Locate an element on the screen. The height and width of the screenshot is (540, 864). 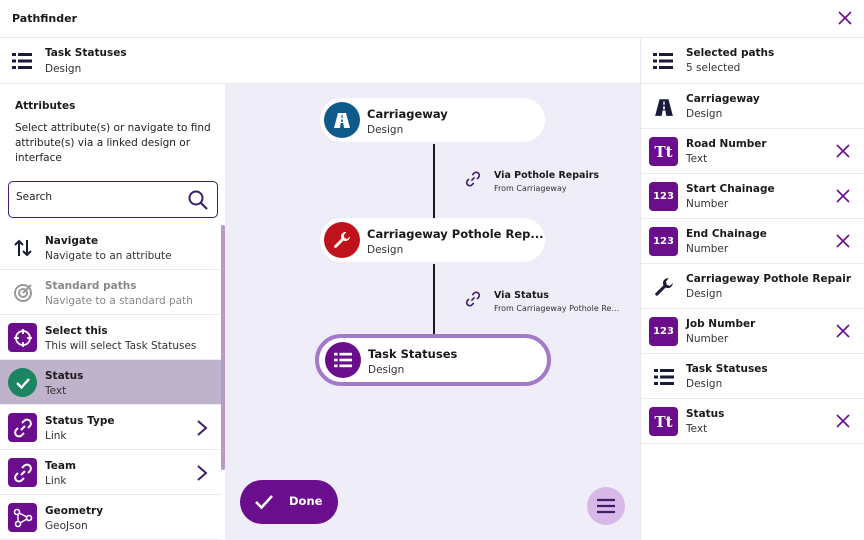
list-item-status-type: Status Type Link is located at coordinates (111, 427).